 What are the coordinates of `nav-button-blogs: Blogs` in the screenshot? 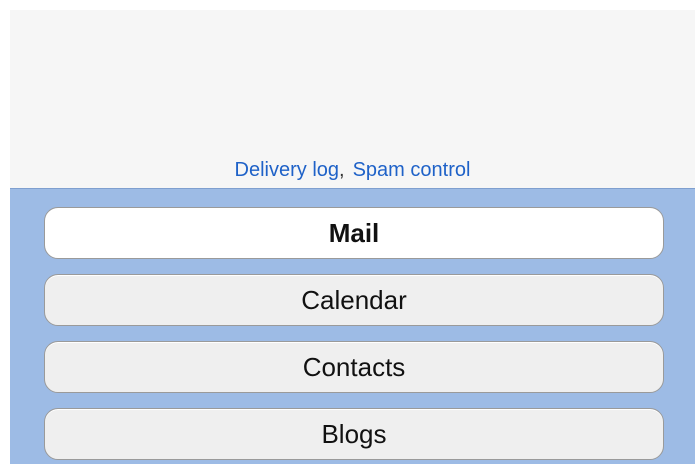 It's located at (354, 434).